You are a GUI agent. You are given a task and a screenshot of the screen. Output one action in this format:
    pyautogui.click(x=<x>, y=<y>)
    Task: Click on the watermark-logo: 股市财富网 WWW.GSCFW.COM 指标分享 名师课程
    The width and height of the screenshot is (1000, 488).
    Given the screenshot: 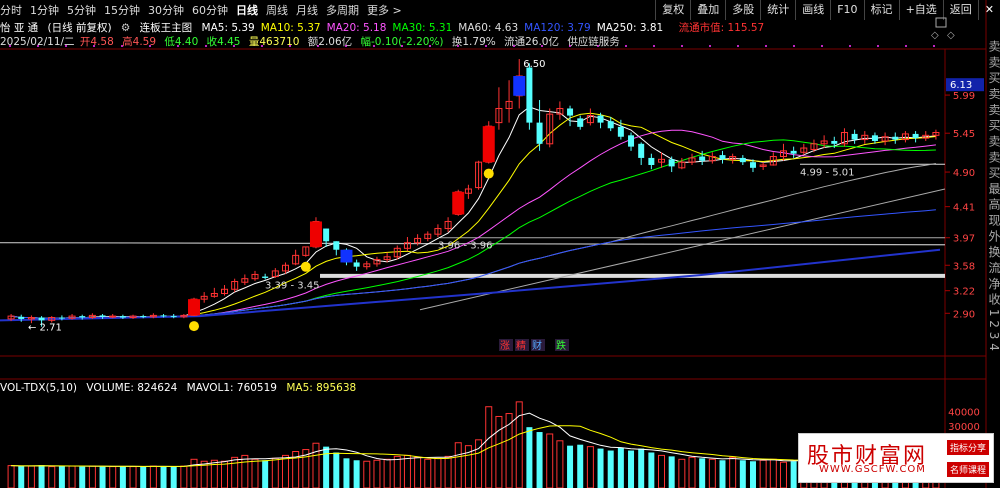 What is the action you would take?
    pyautogui.click(x=896, y=458)
    